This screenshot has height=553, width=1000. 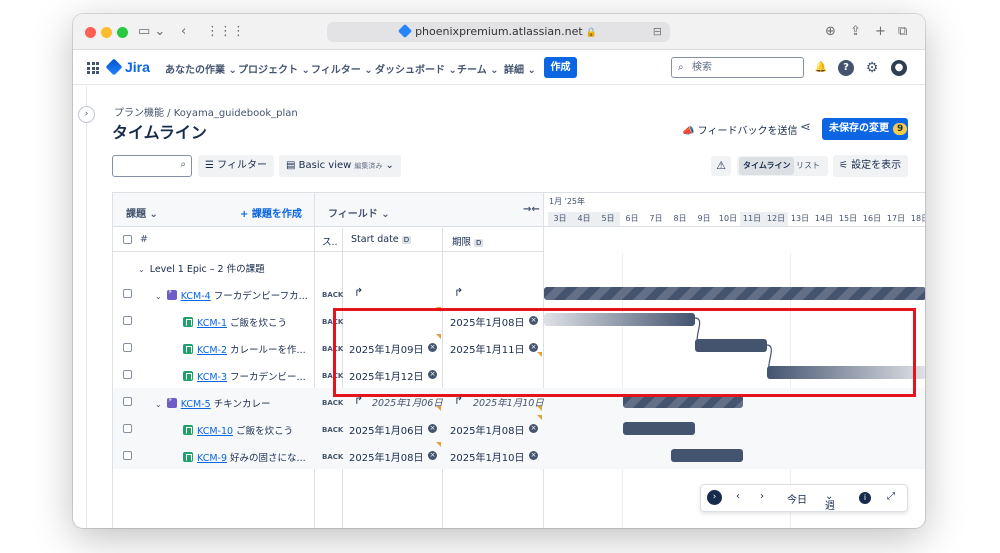 What do you see at coordinates (797, 498) in the screenshot?
I see `today-button: 今日` at bounding box center [797, 498].